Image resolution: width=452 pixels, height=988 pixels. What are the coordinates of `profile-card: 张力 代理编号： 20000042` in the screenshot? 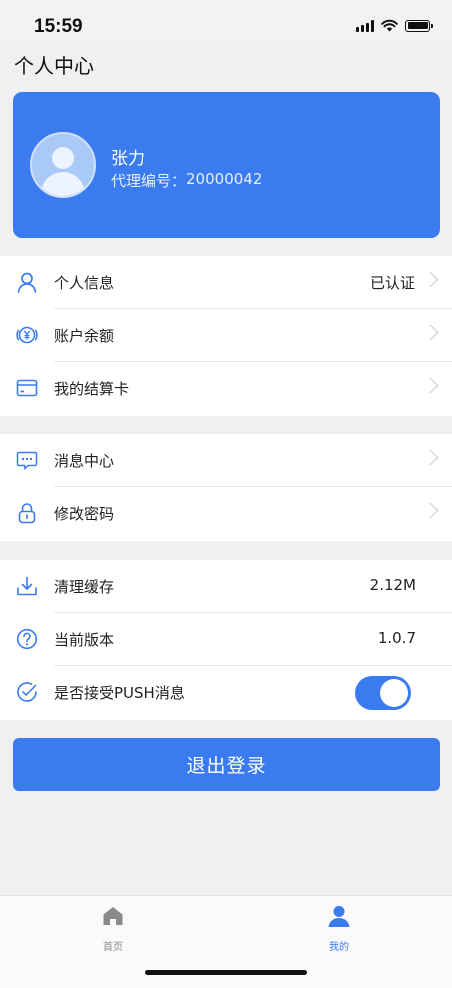 It's located at (226, 165).